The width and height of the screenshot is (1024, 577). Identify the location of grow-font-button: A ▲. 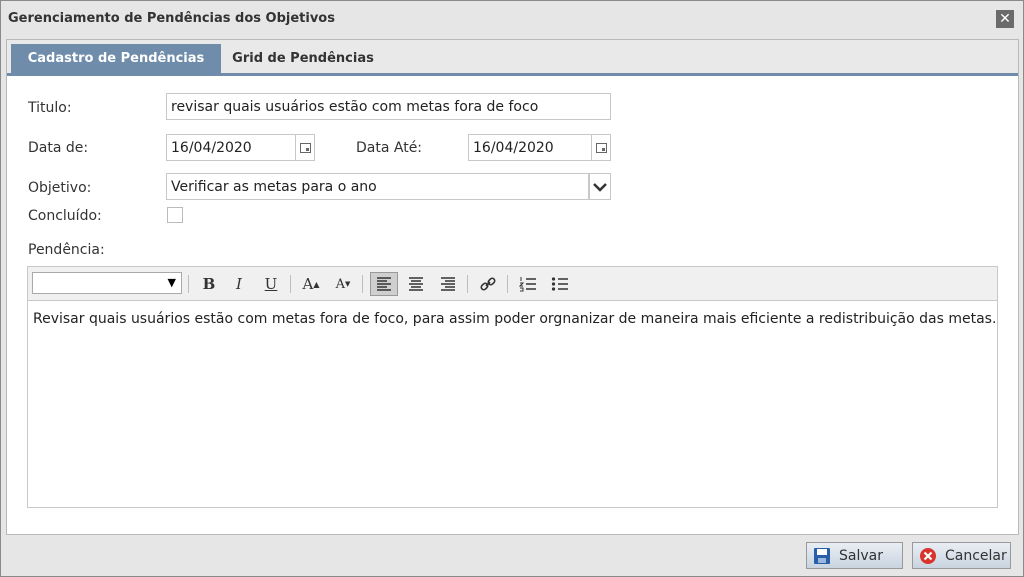
(311, 284).